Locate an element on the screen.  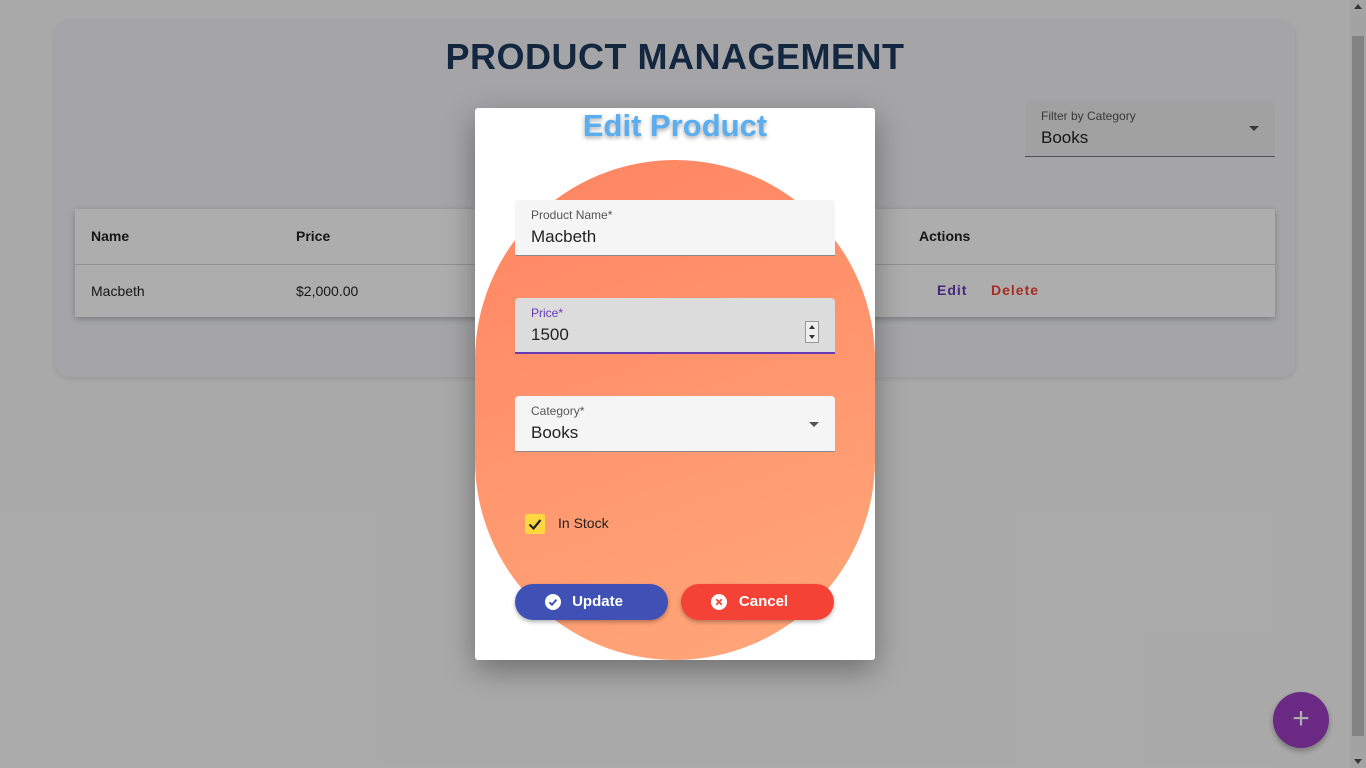
category-select: Category* Books is located at coordinates (675, 424).